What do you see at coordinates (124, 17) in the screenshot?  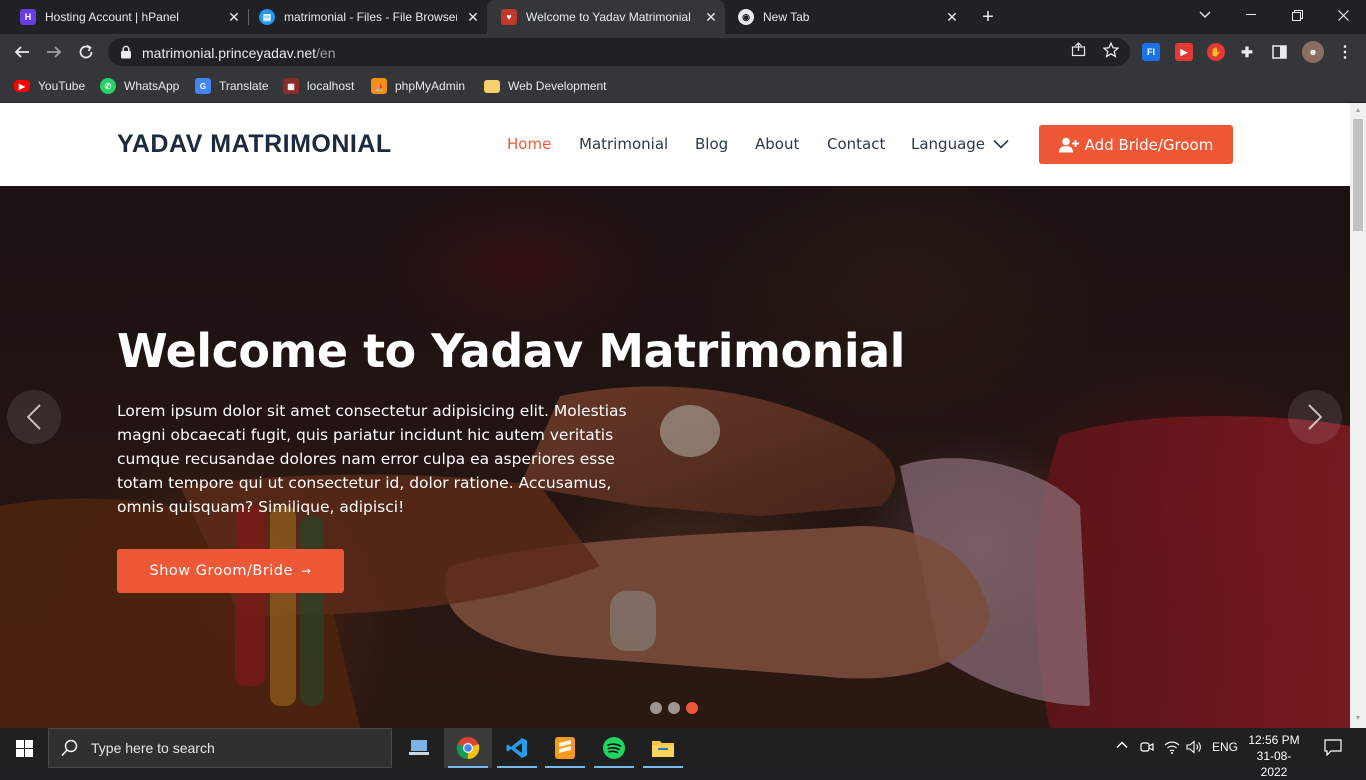 I see `tab-hpanel: H Hosting Account | hPanel ✕` at bounding box center [124, 17].